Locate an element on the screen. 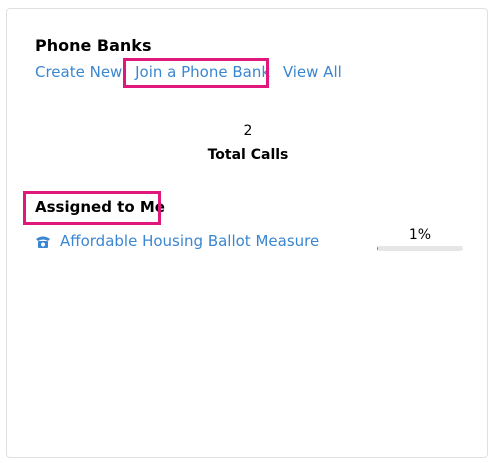 The height and width of the screenshot is (463, 492). assigned-highlight-box is located at coordinates (92, 208).